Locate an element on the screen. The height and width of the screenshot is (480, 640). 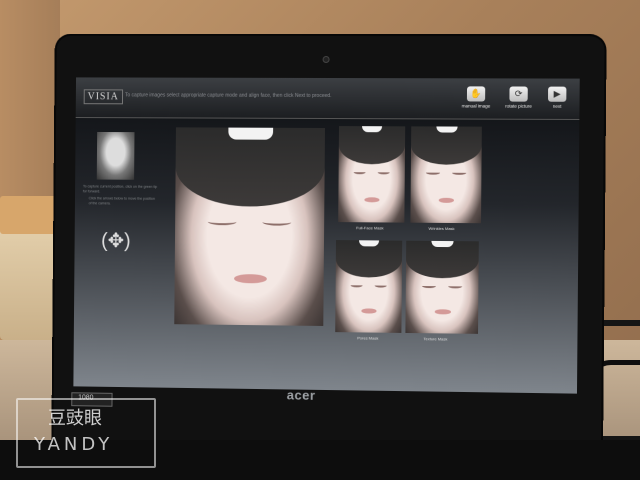
rotate-icon: ⟳ is located at coordinates (518, 94).